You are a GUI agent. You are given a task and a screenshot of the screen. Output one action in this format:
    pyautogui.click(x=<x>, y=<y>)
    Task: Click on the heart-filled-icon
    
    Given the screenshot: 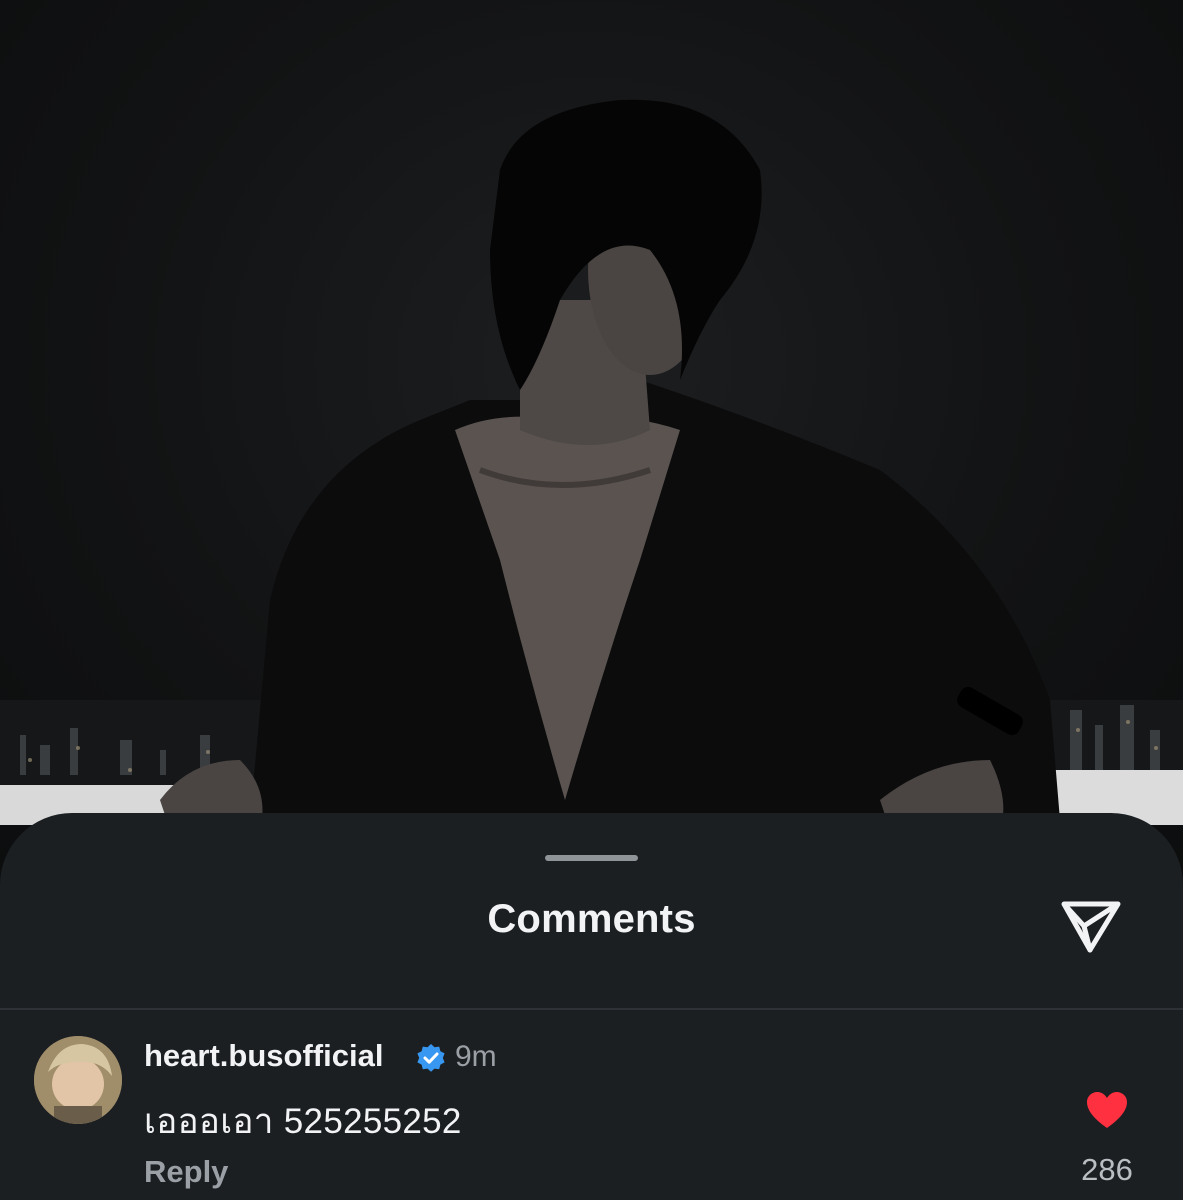 What is the action you would take?
    pyautogui.click(x=1107, y=1110)
    